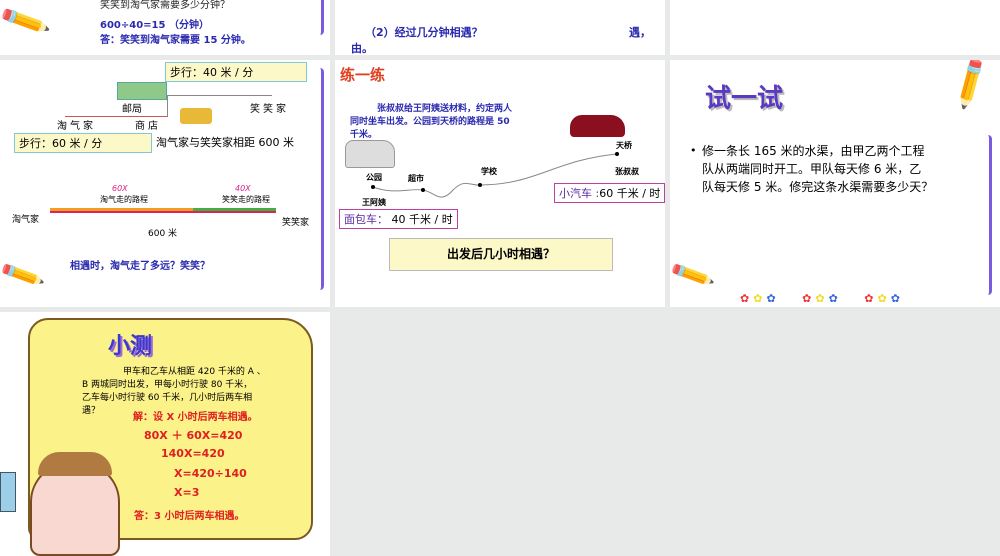  Describe the element at coordinates (210, 473) in the screenshot. I see `solution-line: X=420÷140` at that location.